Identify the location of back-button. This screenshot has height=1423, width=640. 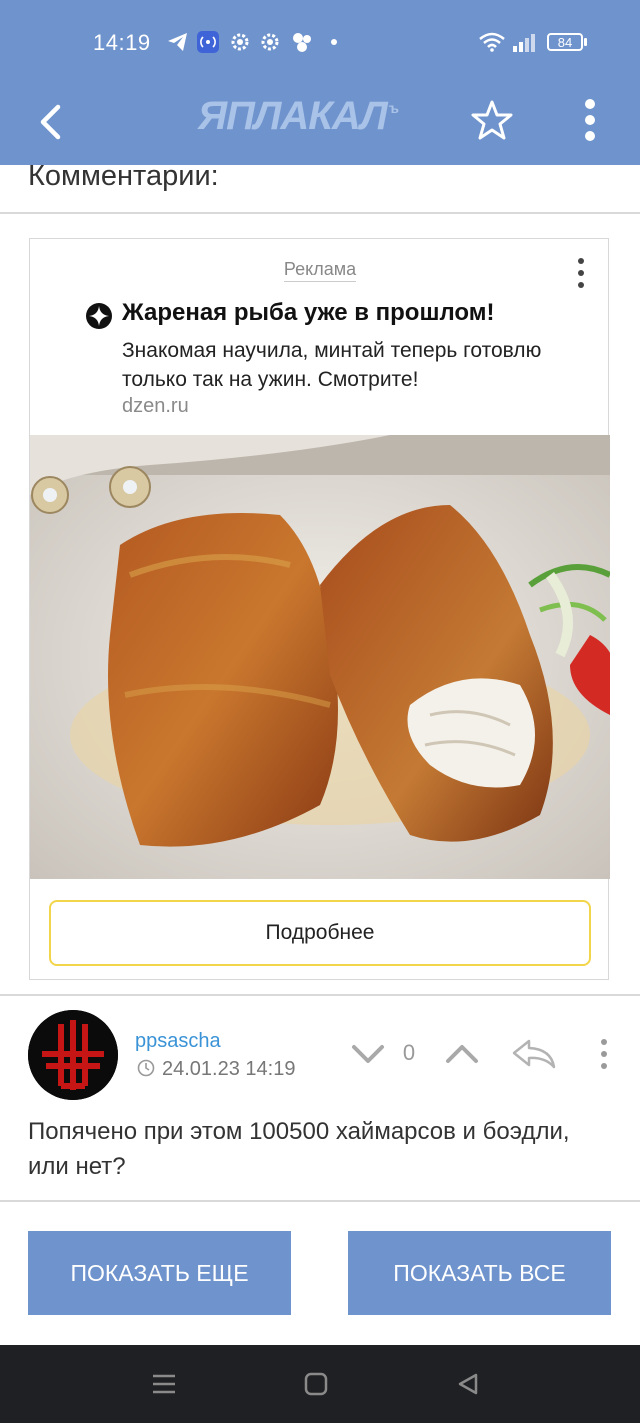
(50, 122).